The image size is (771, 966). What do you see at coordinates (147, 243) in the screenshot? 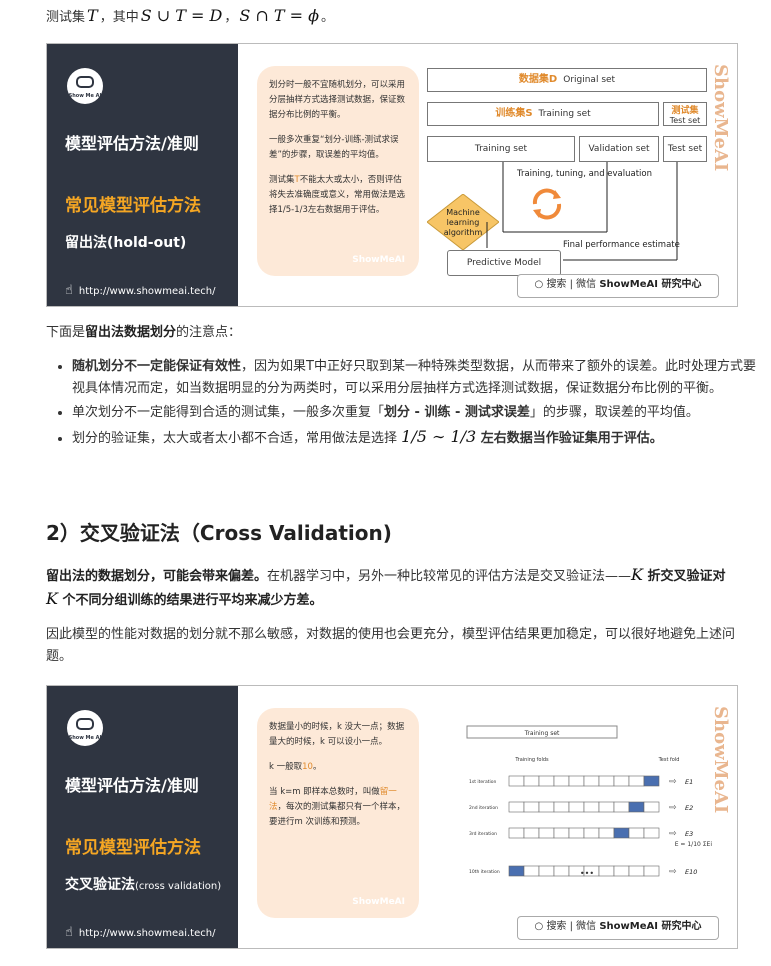
I see `method-en: (hold-out)` at bounding box center [147, 243].